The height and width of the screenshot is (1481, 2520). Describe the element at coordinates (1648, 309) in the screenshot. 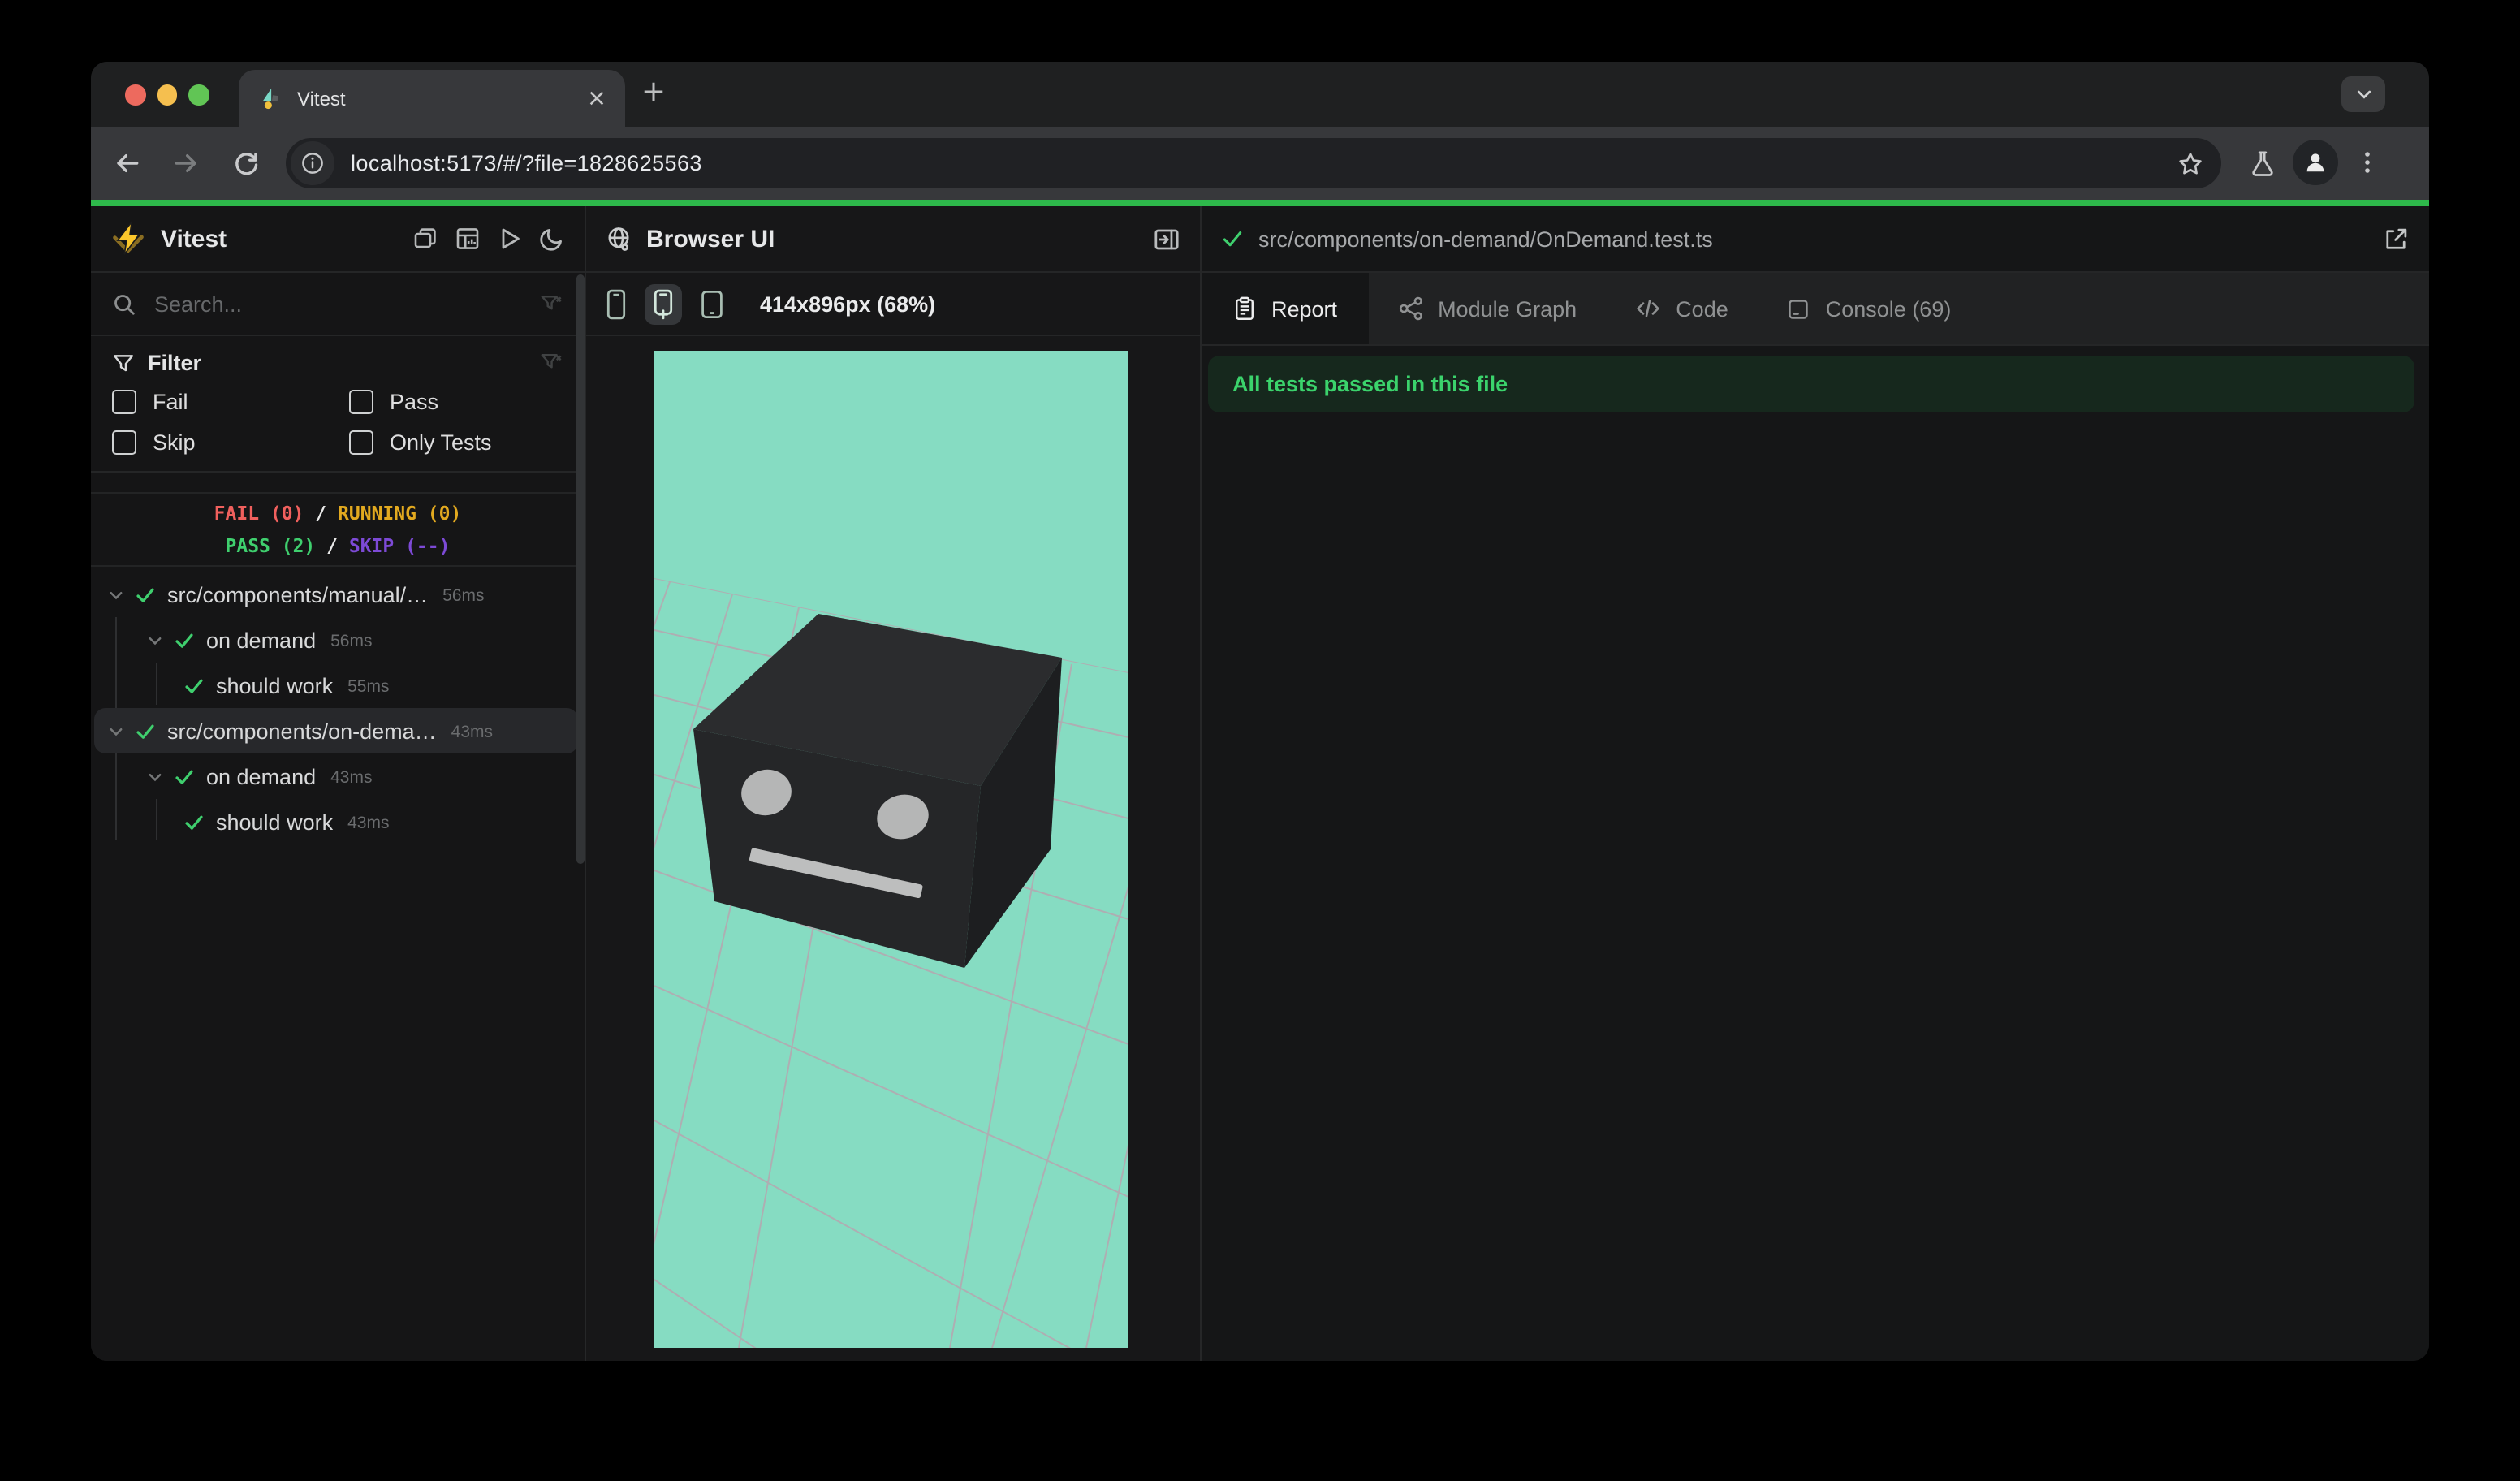

I see `code-icon` at that location.